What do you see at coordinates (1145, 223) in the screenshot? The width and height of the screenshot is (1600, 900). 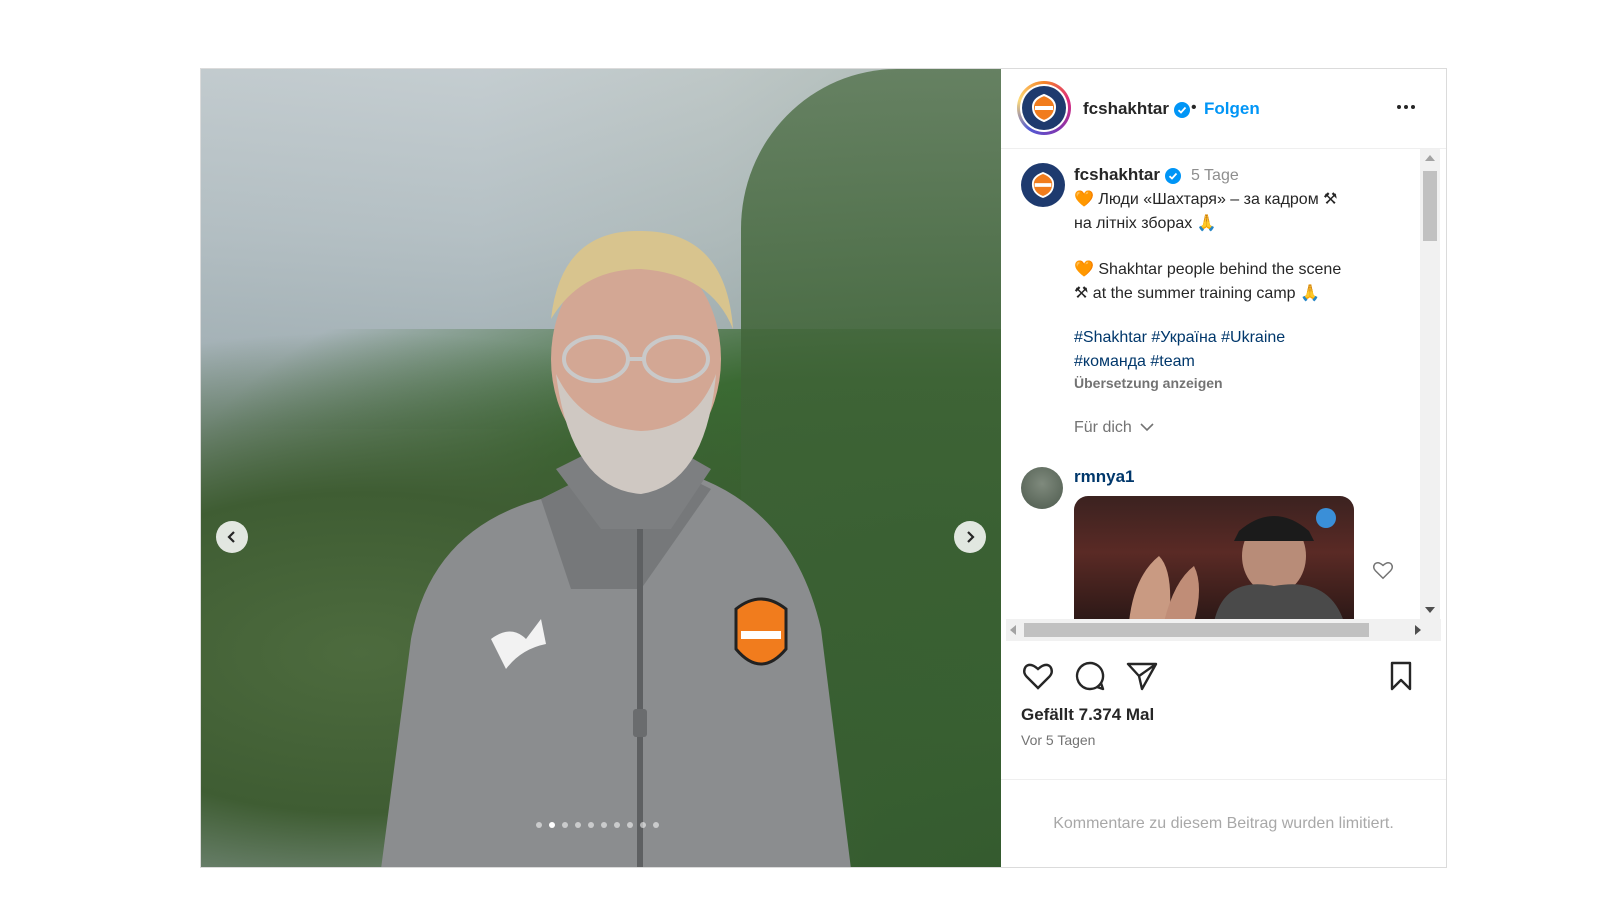 I see `caption-line: на літніх зборах 🙏` at bounding box center [1145, 223].